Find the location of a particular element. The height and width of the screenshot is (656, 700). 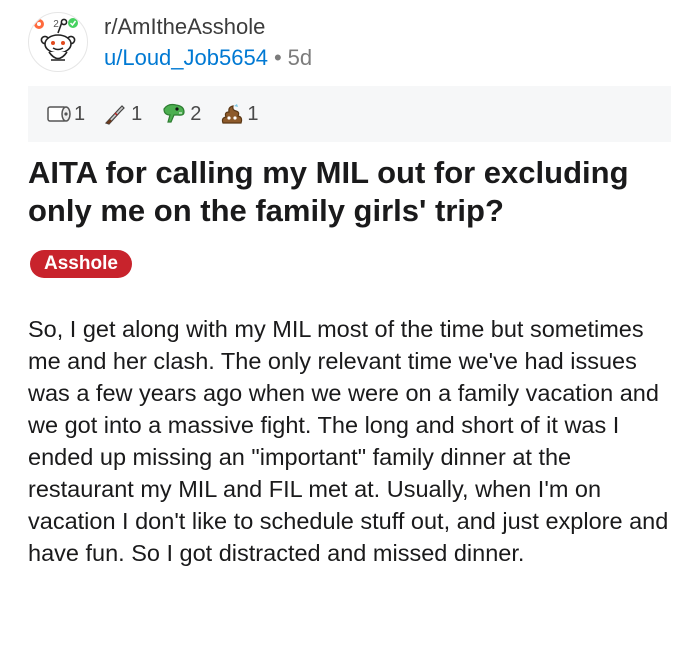

subreddit-avatar: 2 is located at coordinates (58, 42).